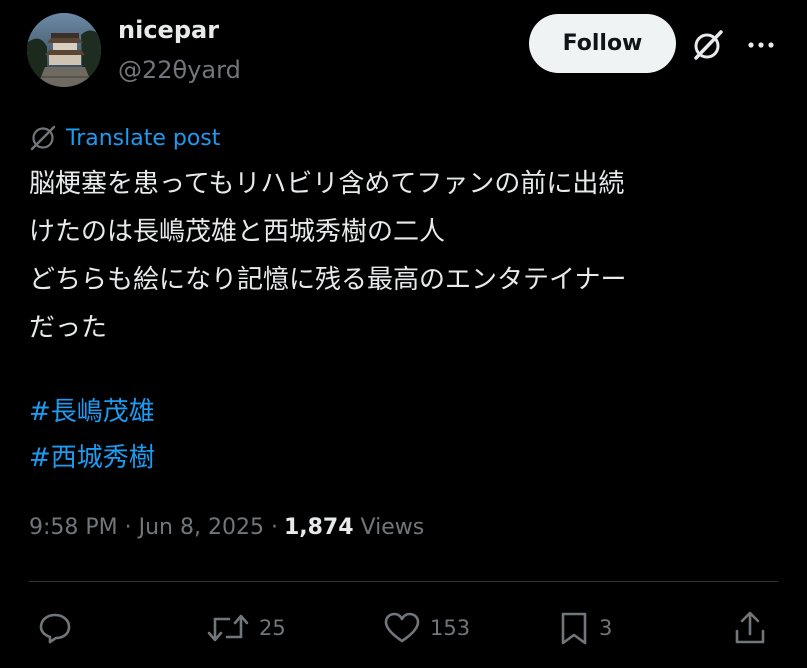 The width and height of the screenshot is (807, 668). What do you see at coordinates (153, 527) in the screenshot?
I see `post-timestamp: 9:58 PM · Jun 8, 2025 ·` at bounding box center [153, 527].